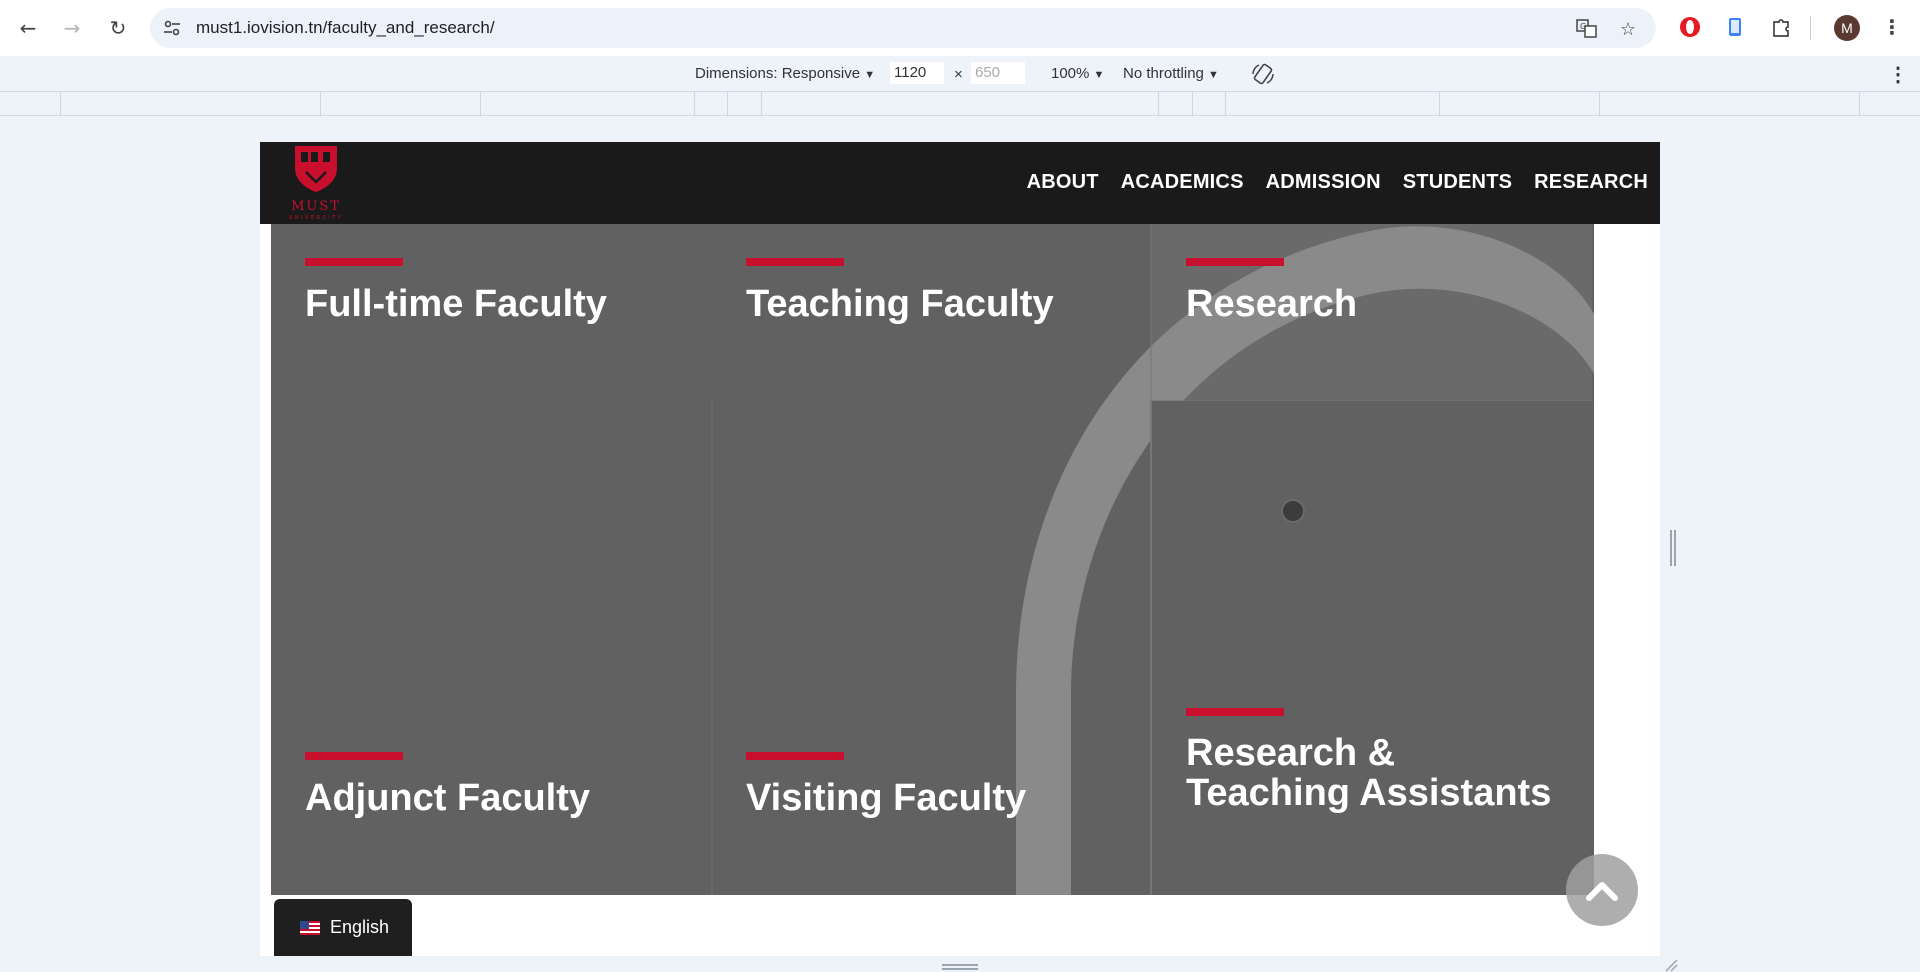 The image size is (1920, 972). Describe the element at coordinates (1263, 76) in the screenshot. I see `rotate-icon` at that location.